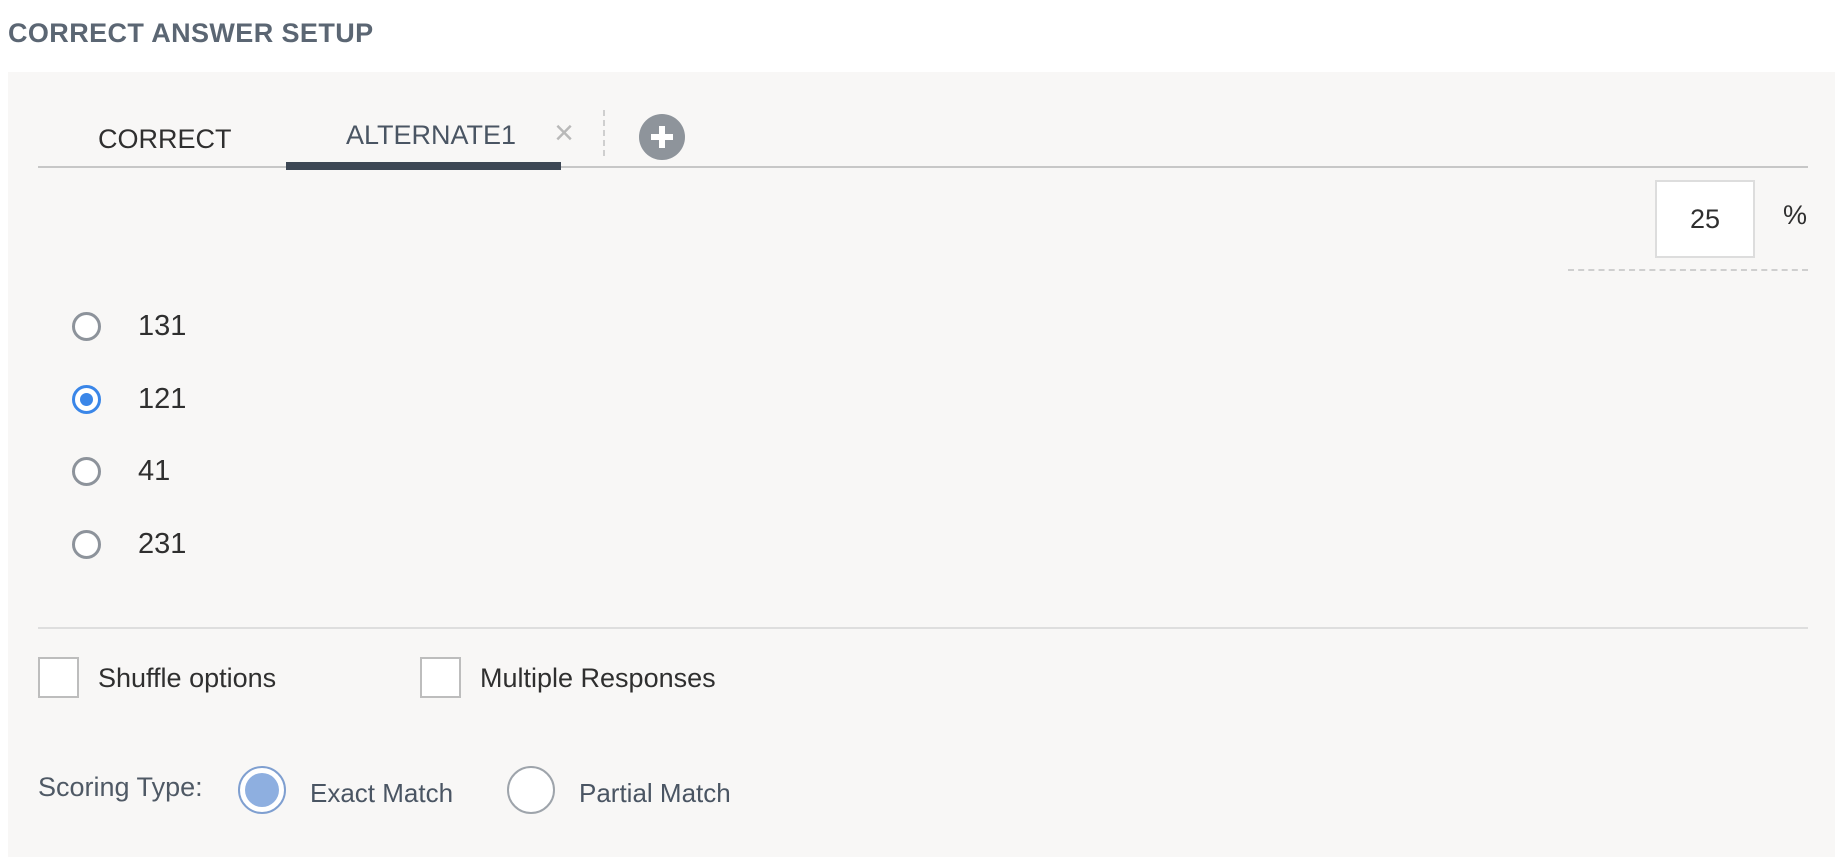  Describe the element at coordinates (262, 790) in the screenshot. I see `scoring-radio-selected` at that location.